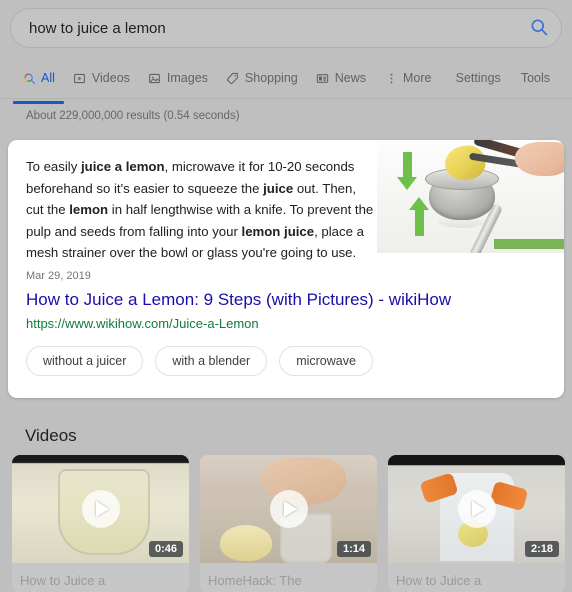 The height and width of the screenshot is (592, 572). Describe the element at coordinates (278, 188) in the screenshot. I see `snippet-bold-2: juice` at that location.